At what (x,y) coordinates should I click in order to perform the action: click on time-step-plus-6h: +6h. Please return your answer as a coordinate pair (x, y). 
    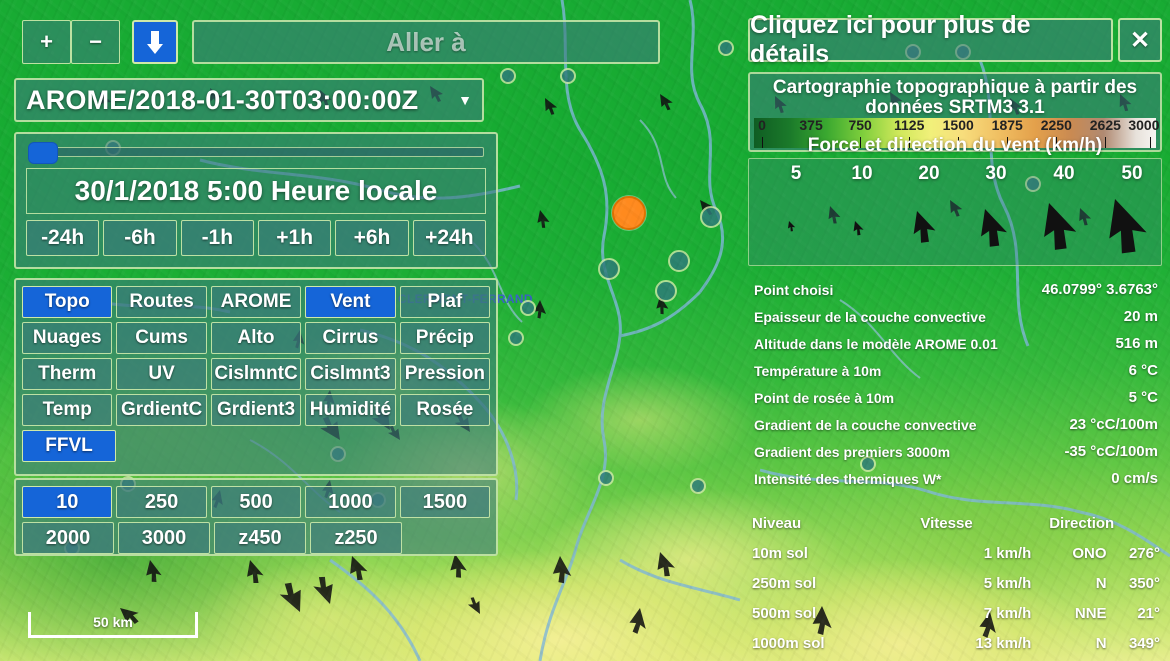
    Looking at the image, I should click on (372, 238).